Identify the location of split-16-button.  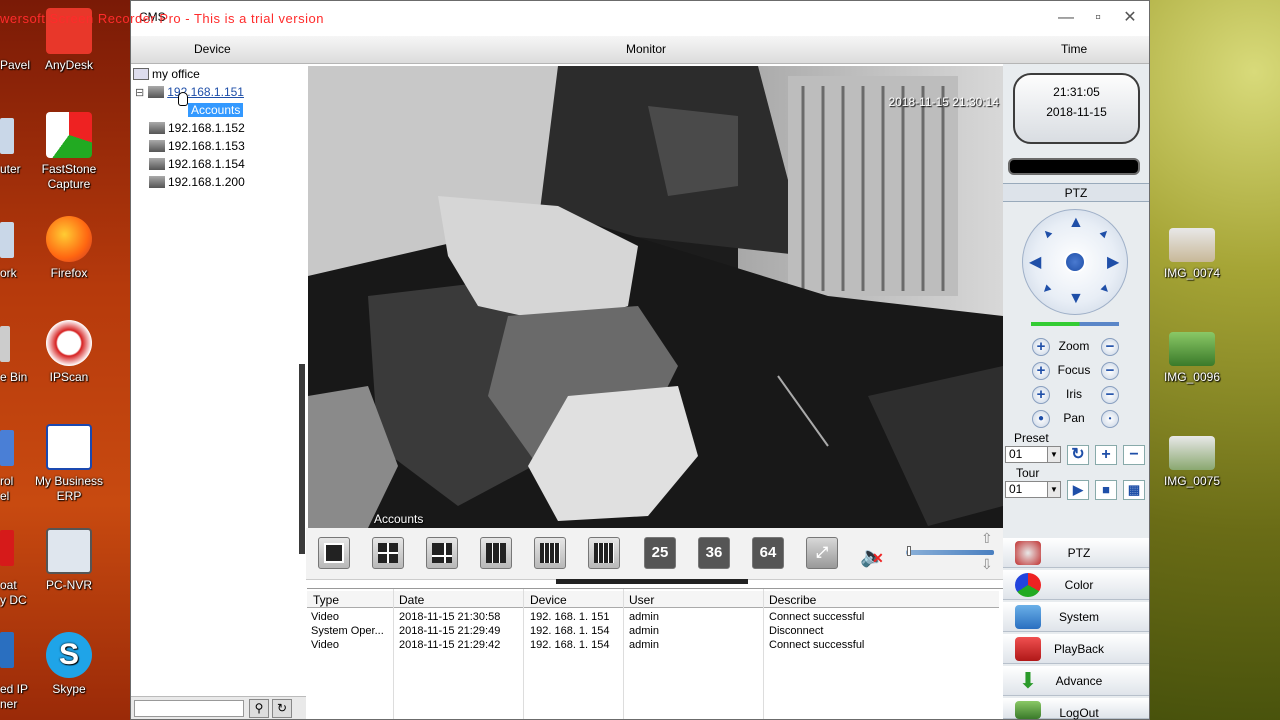
(604, 553).